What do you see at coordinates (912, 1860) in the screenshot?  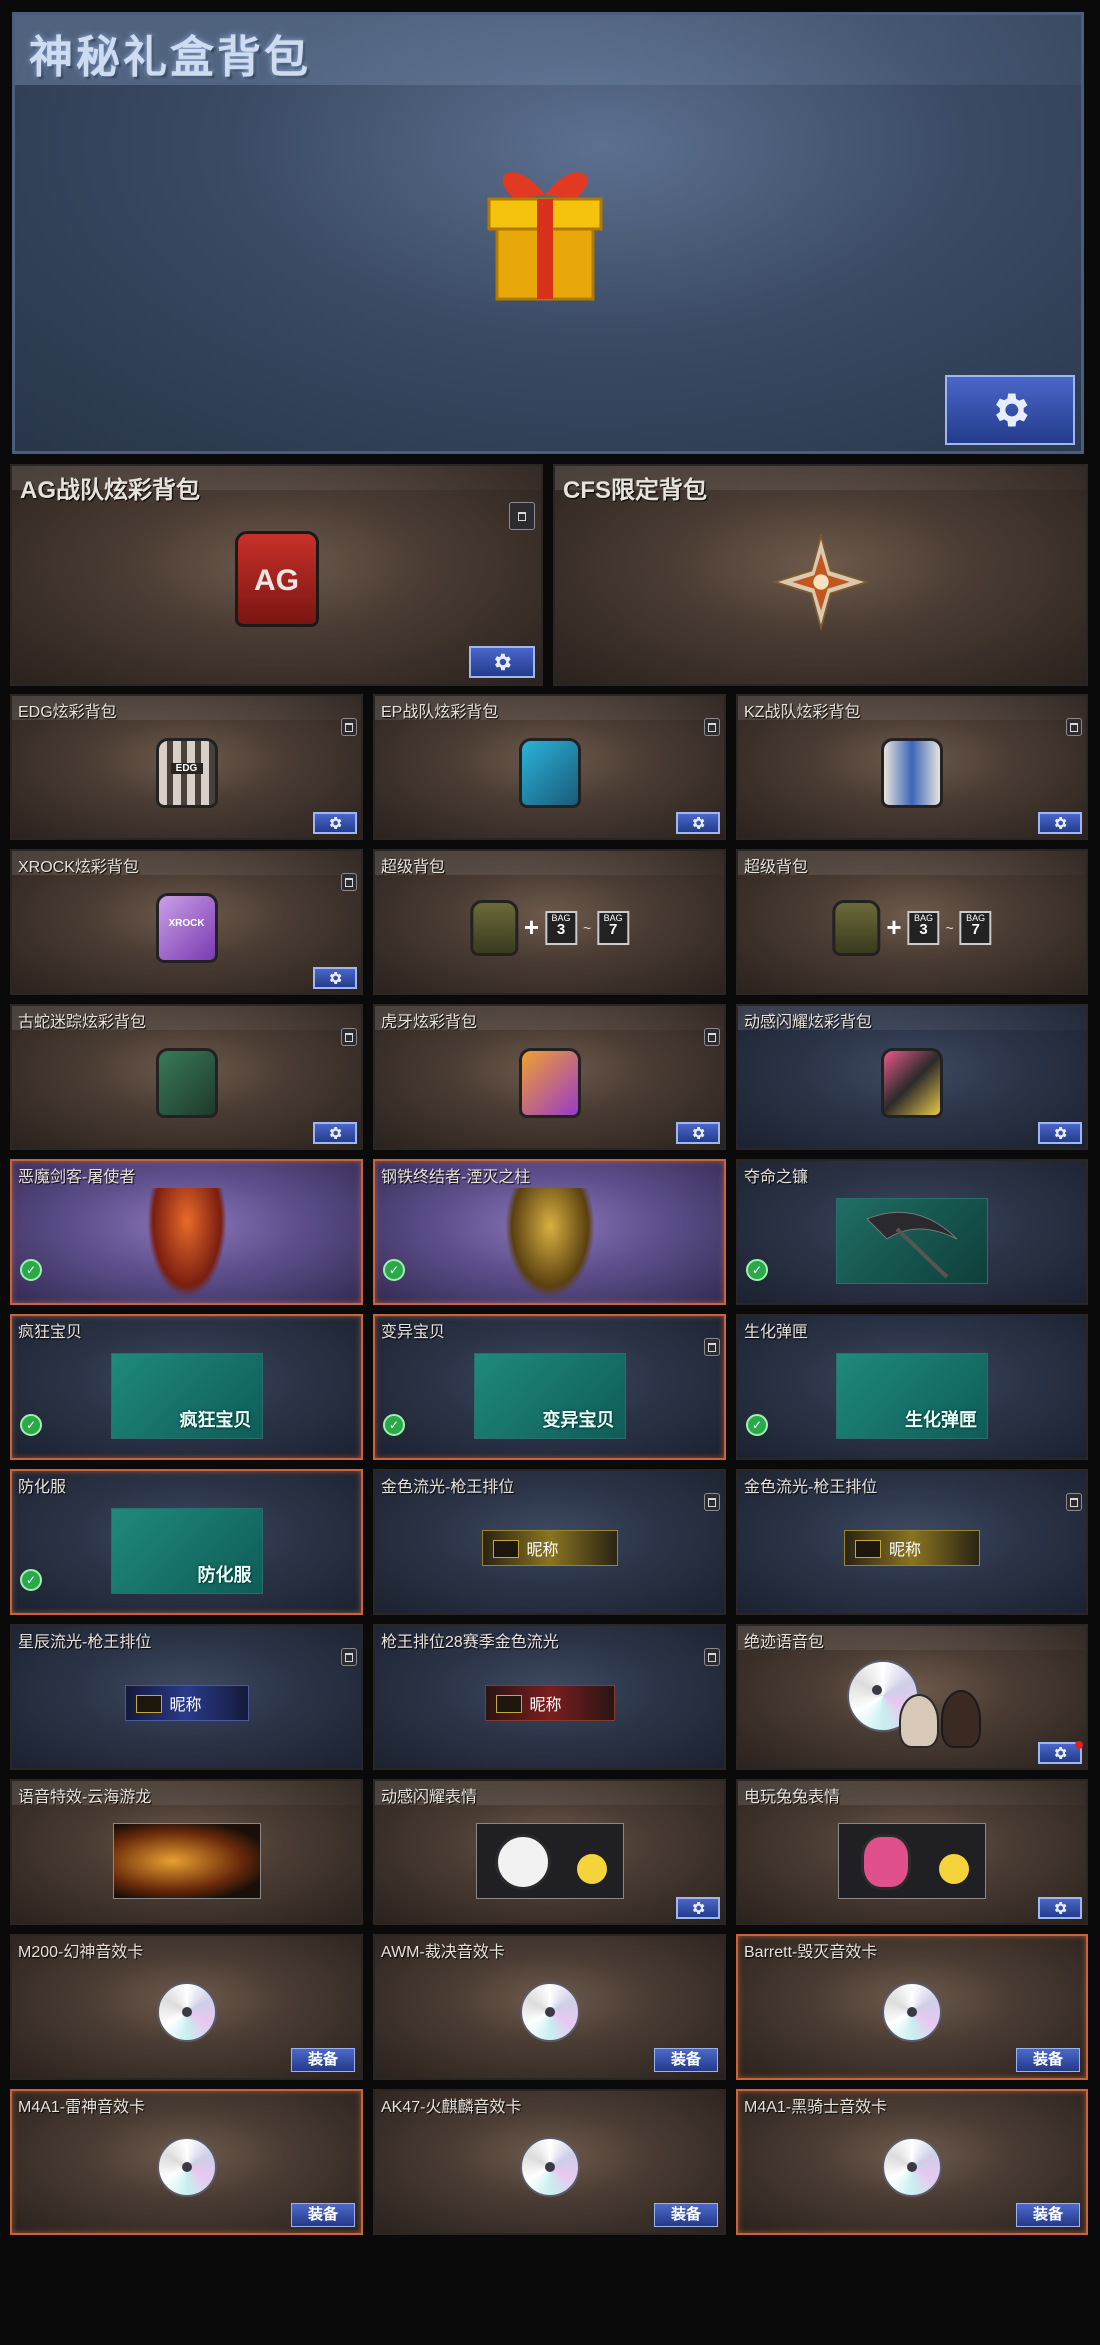 I see `emote-preview-icon` at bounding box center [912, 1860].